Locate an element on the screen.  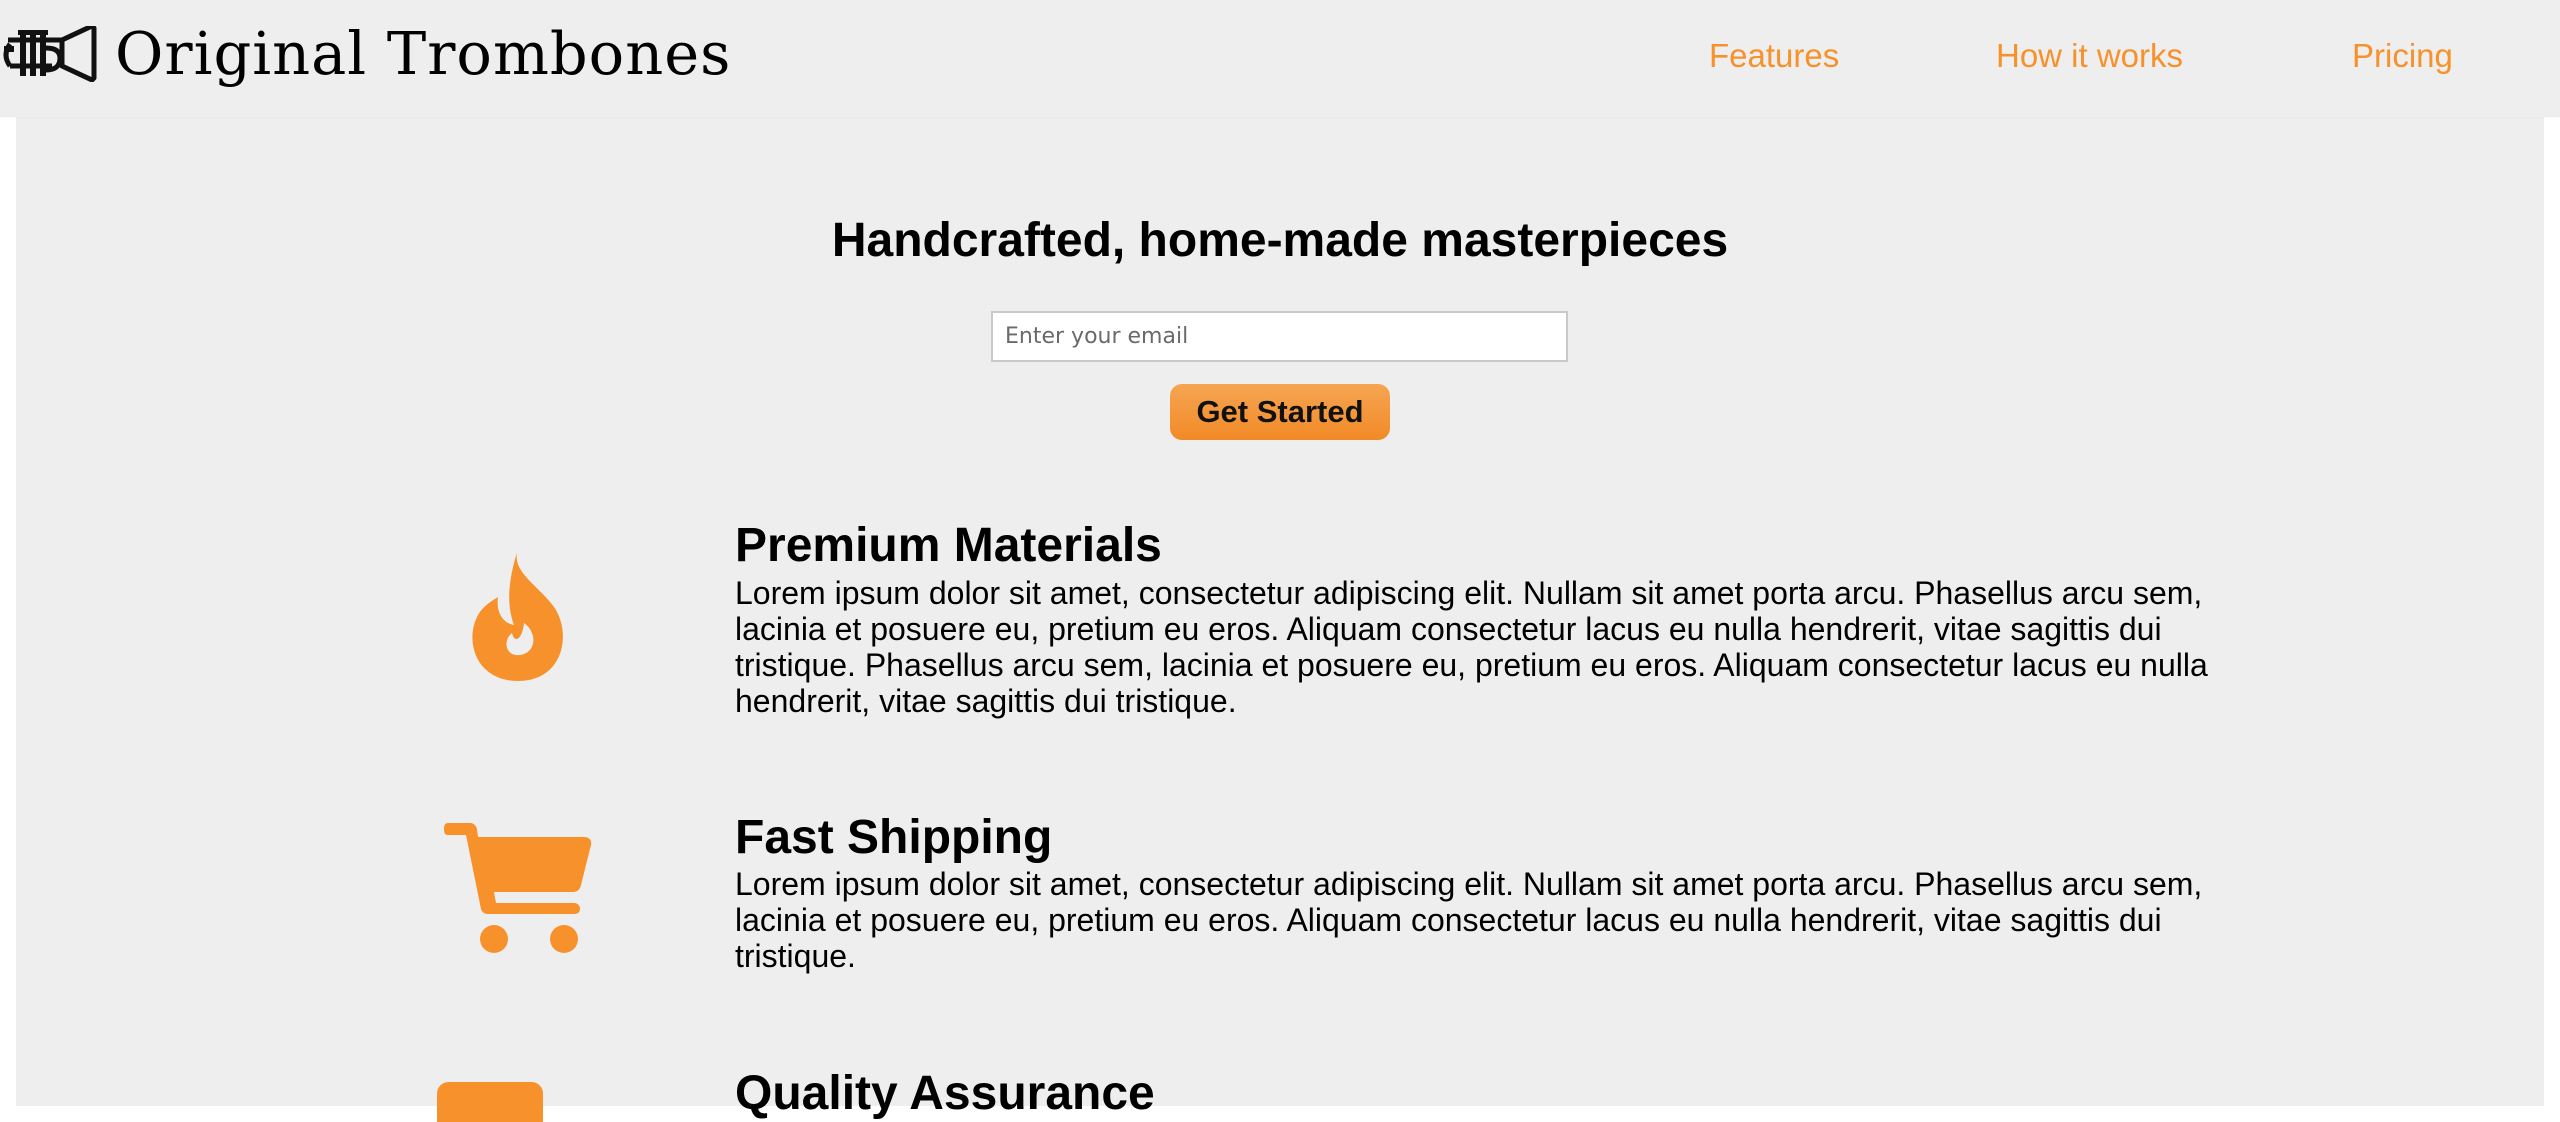
email-input is located at coordinates (1279, 336).